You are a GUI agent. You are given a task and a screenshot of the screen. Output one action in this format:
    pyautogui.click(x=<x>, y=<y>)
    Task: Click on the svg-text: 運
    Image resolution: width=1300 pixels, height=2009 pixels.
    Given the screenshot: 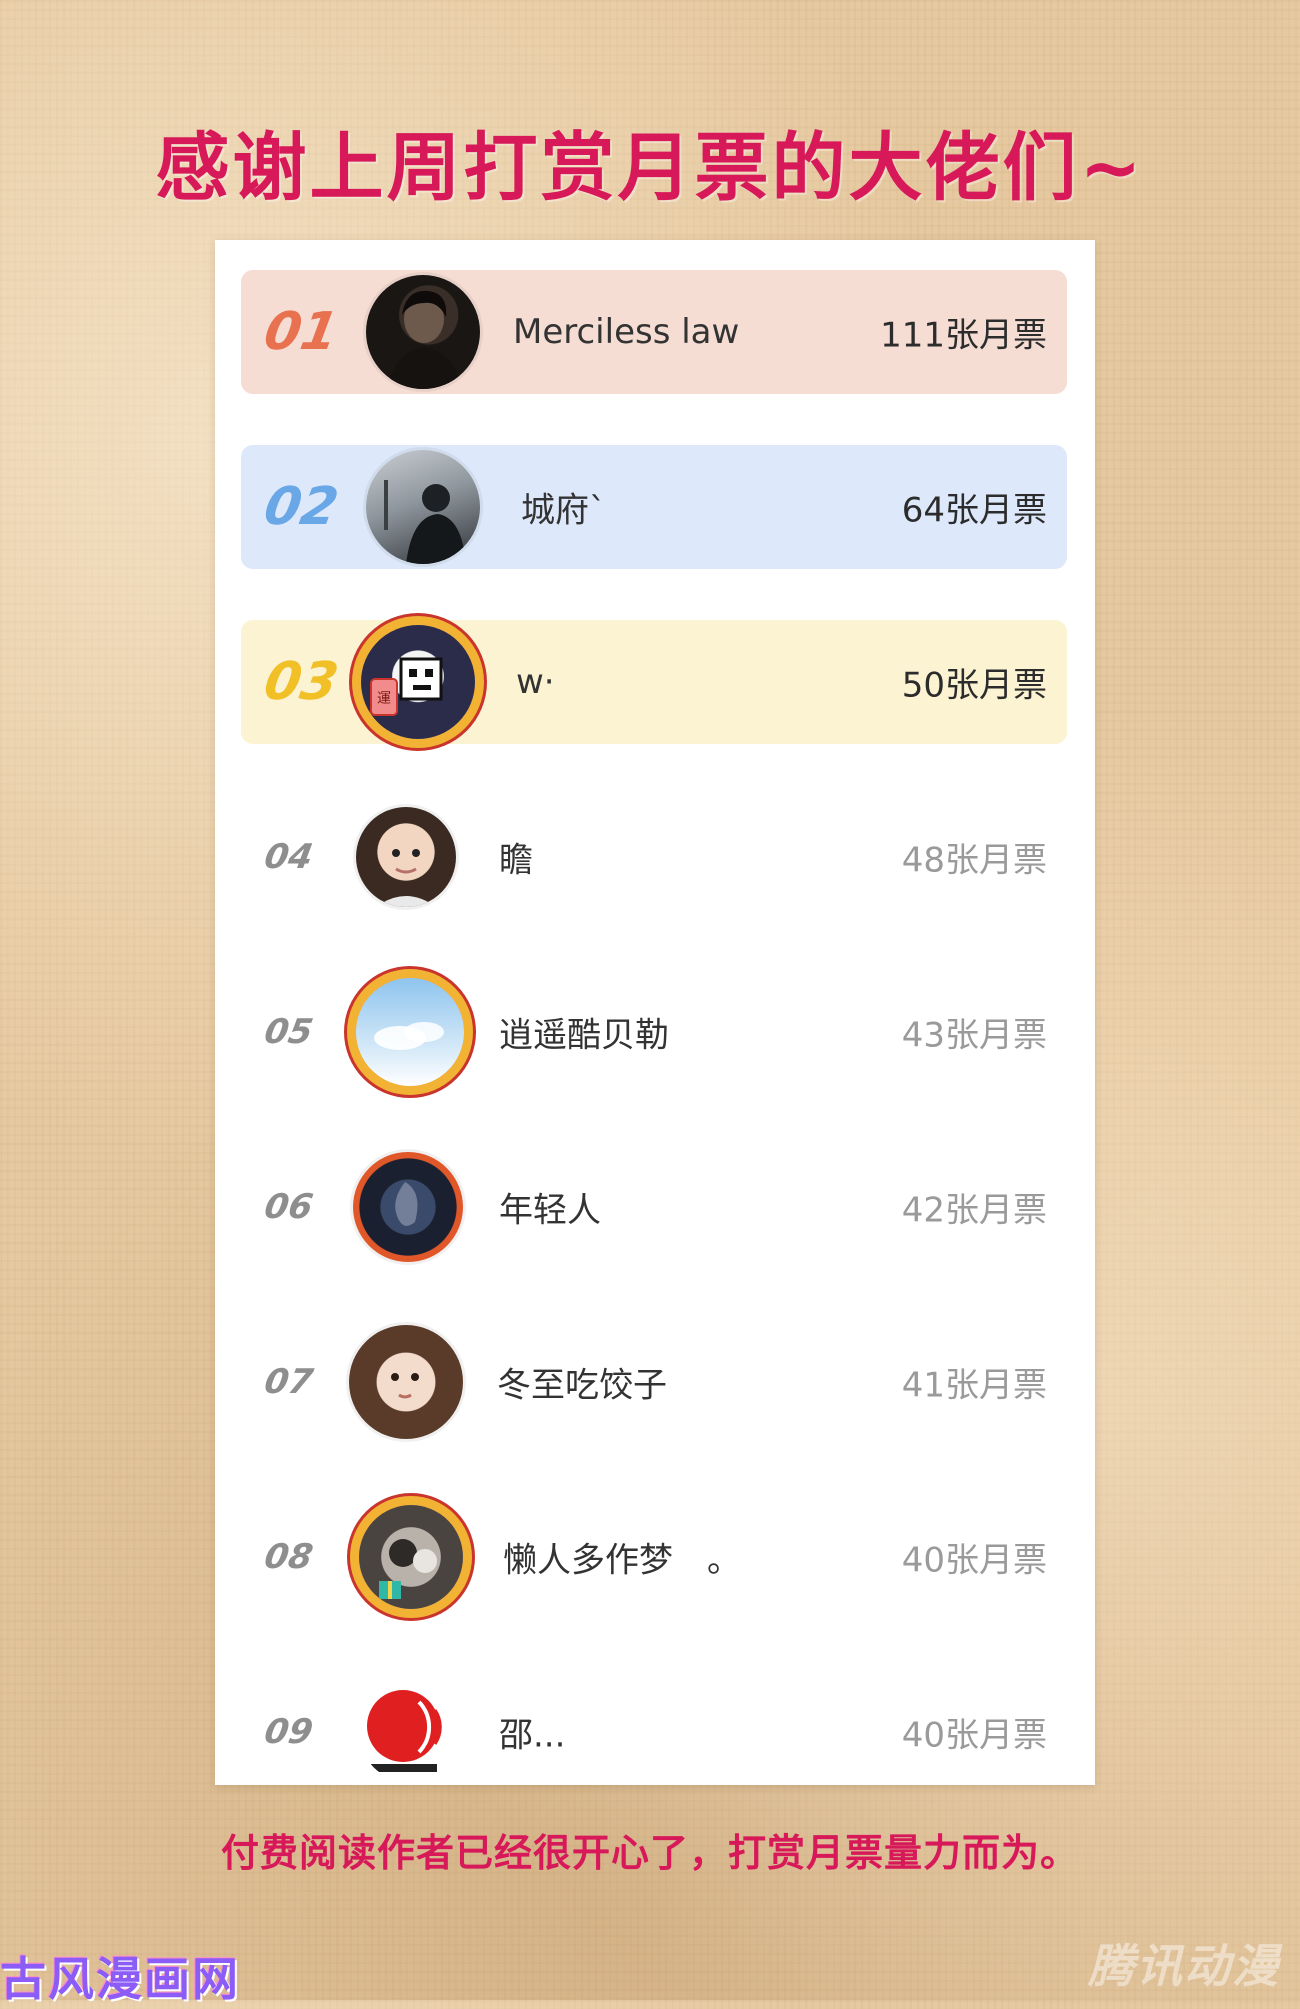 What is the action you would take?
    pyautogui.click(x=384, y=699)
    